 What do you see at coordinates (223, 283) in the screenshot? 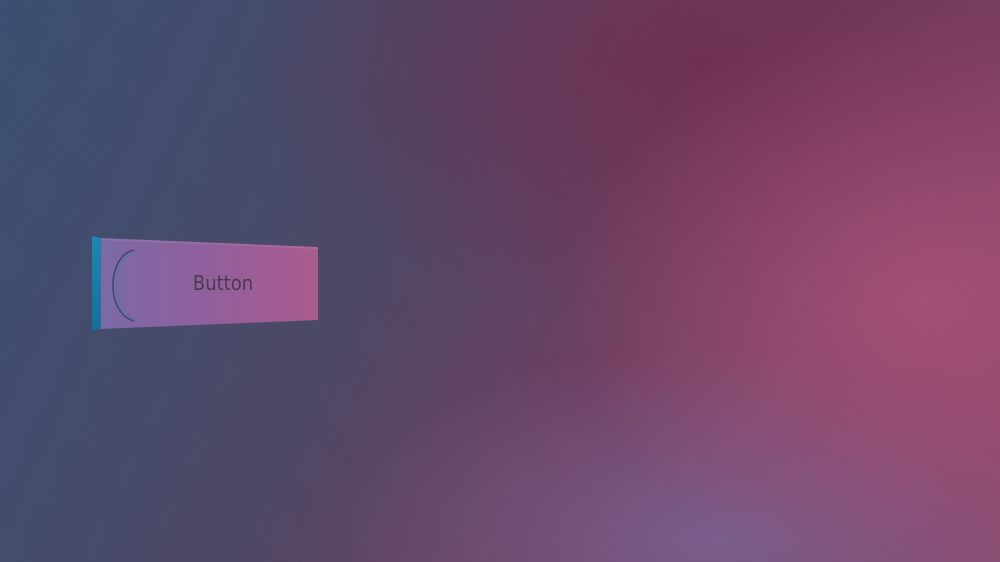
I see `button-label: Button` at bounding box center [223, 283].